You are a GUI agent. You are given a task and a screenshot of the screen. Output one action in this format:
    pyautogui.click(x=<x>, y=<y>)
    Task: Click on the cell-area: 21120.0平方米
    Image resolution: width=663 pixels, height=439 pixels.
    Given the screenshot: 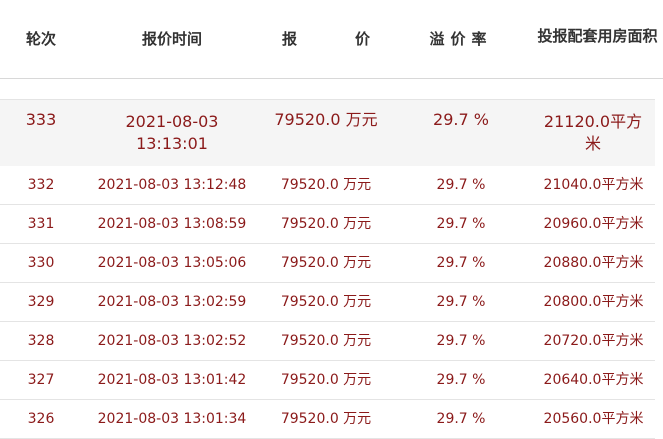 What is the action you would take?
    pyautogui.click(x=593, y=132)
    